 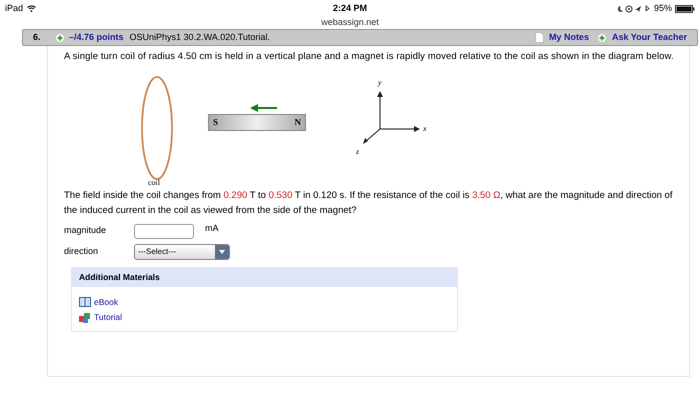 I want to click on question-intro: A single turn coil of radius 4.50 cm is held in a vertical plane and a magnet is rapidly moved relative to the coil as shown in the diagram below., so click(x=369, y=57).